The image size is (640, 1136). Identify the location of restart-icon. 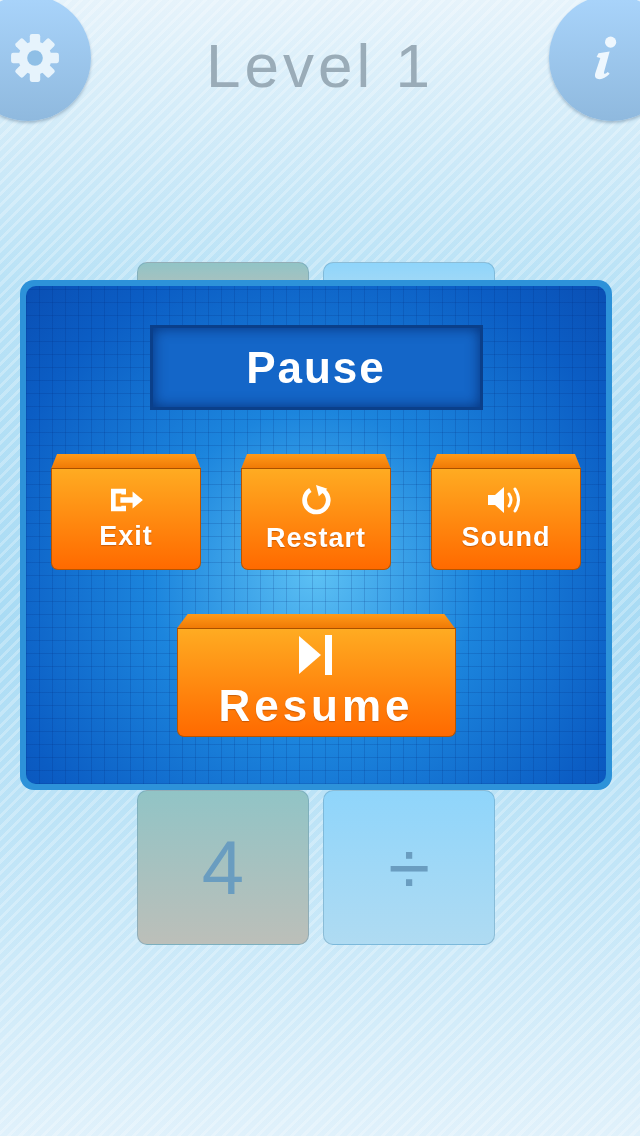
(316, 500).